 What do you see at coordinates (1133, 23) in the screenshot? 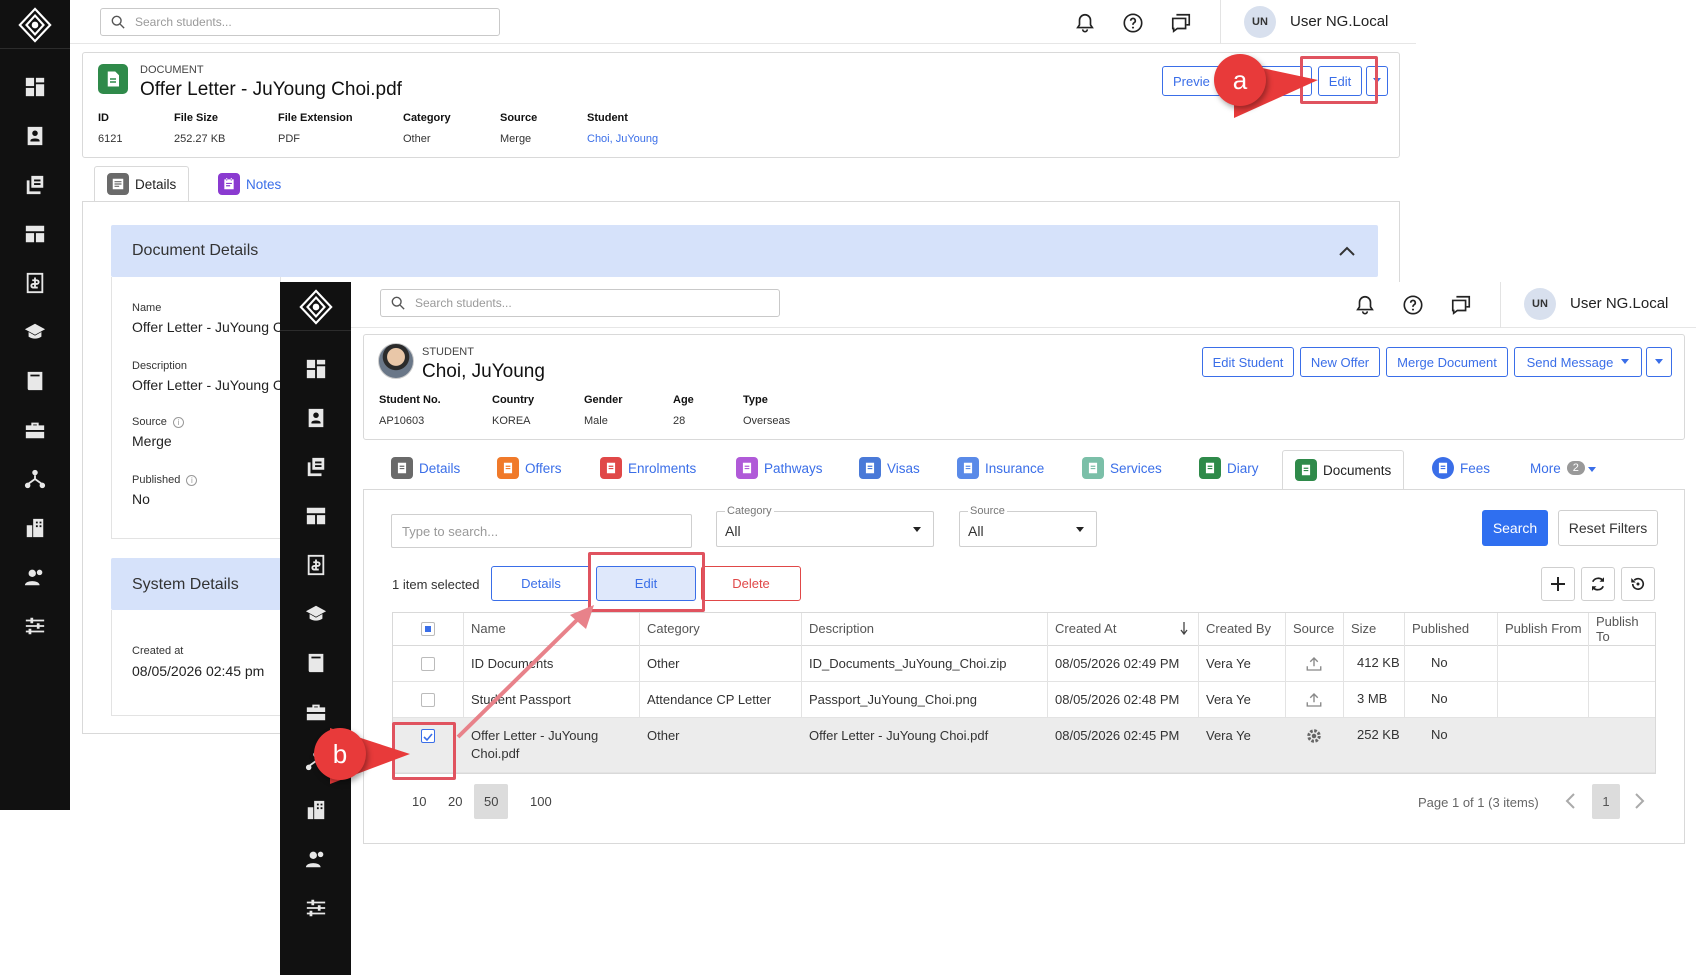
I see `bg-help-icon` at bounding box center [1133, 23].